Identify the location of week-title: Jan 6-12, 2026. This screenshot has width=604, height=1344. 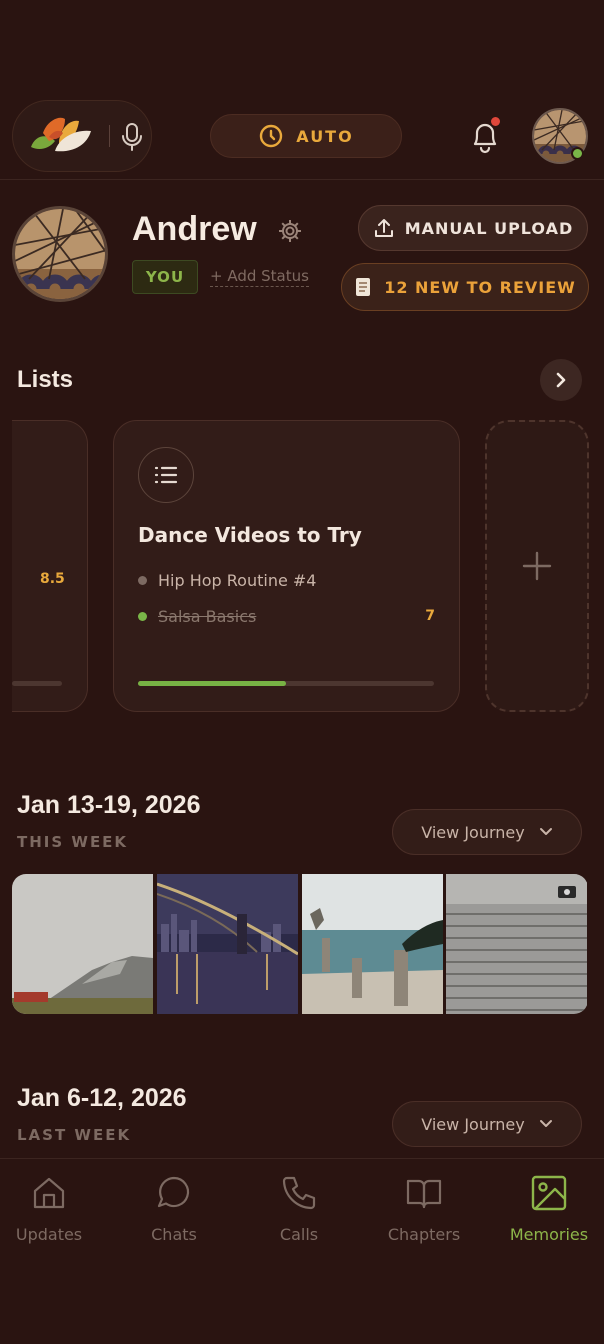
(102, 1098).